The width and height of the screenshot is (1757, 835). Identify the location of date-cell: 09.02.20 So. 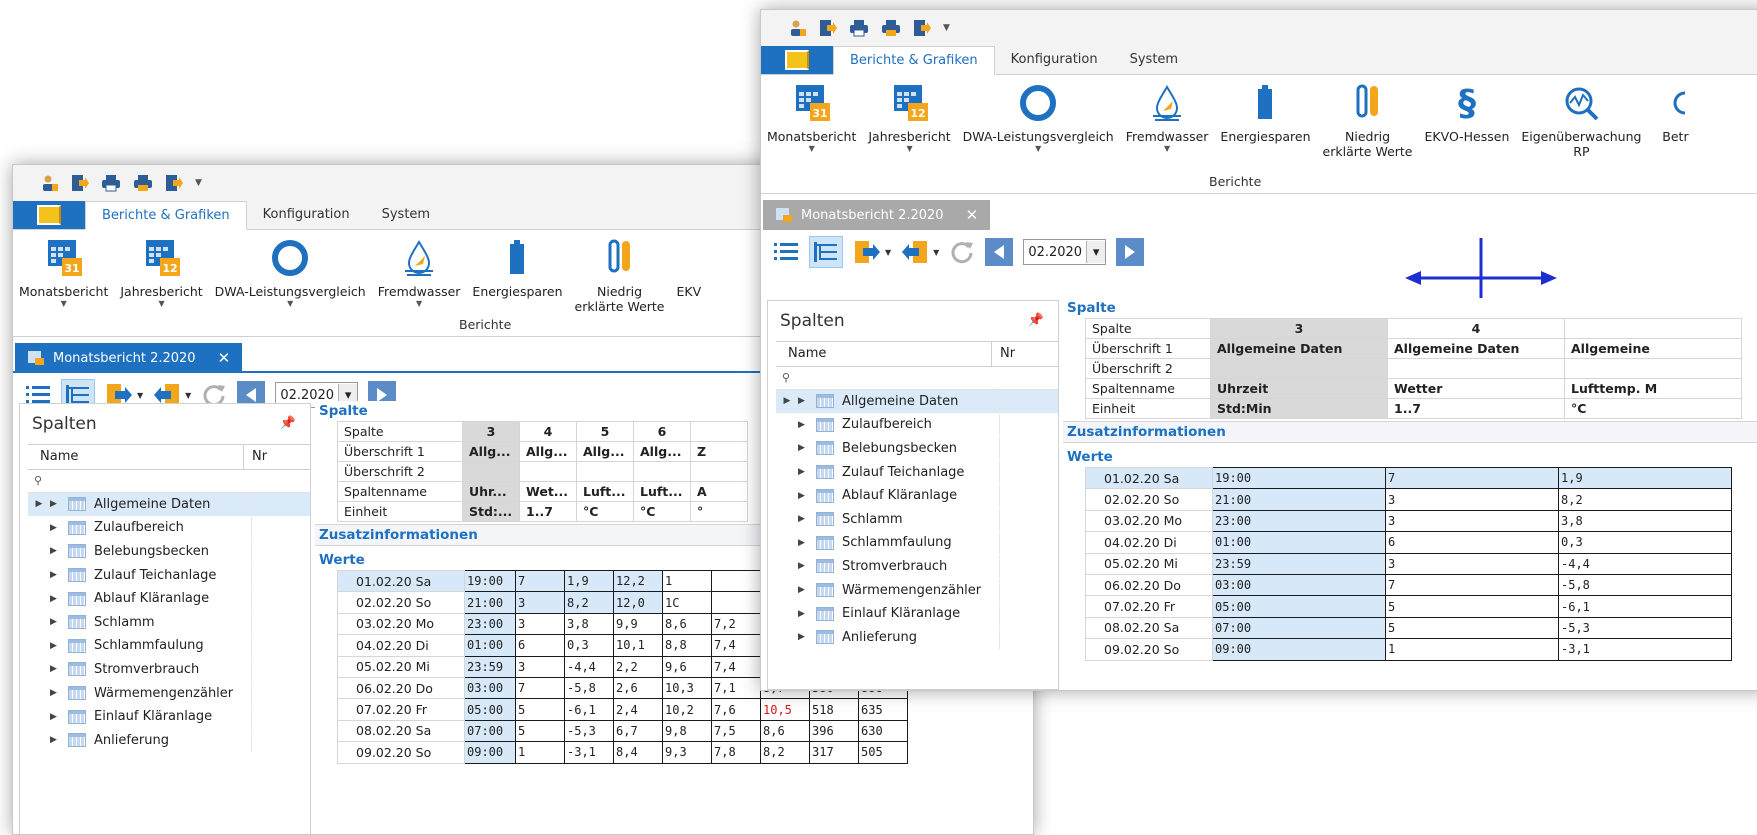
(401, 752).